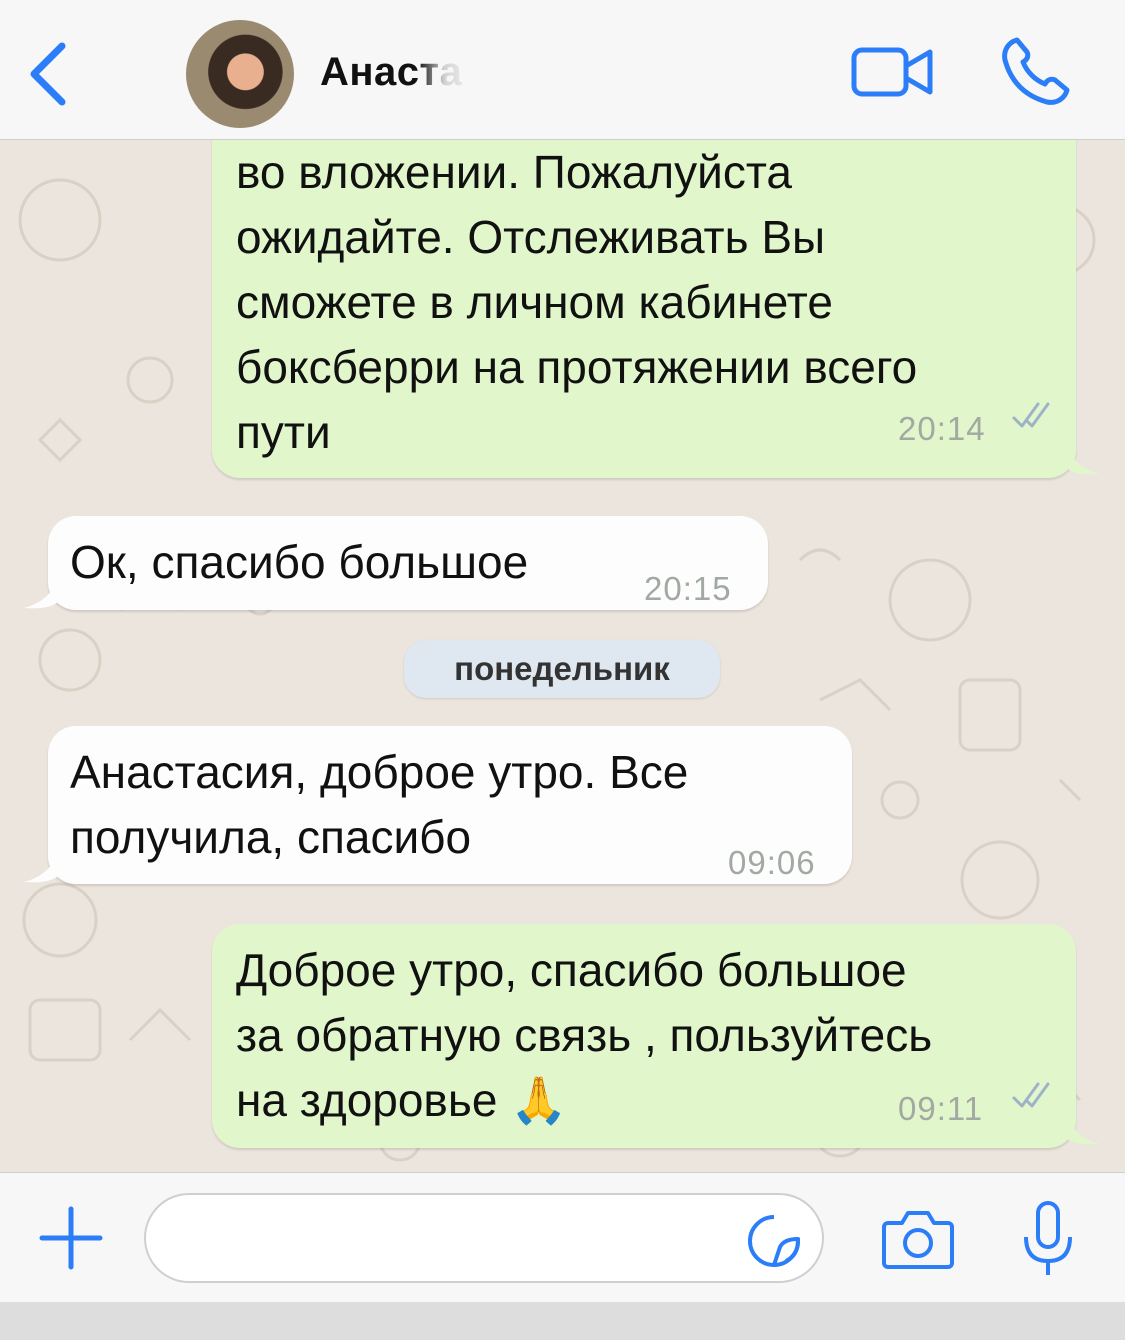 The height and width of the screenshot is (1340, 1125). I want to click on message-time: 09:06, so click(772, 862).